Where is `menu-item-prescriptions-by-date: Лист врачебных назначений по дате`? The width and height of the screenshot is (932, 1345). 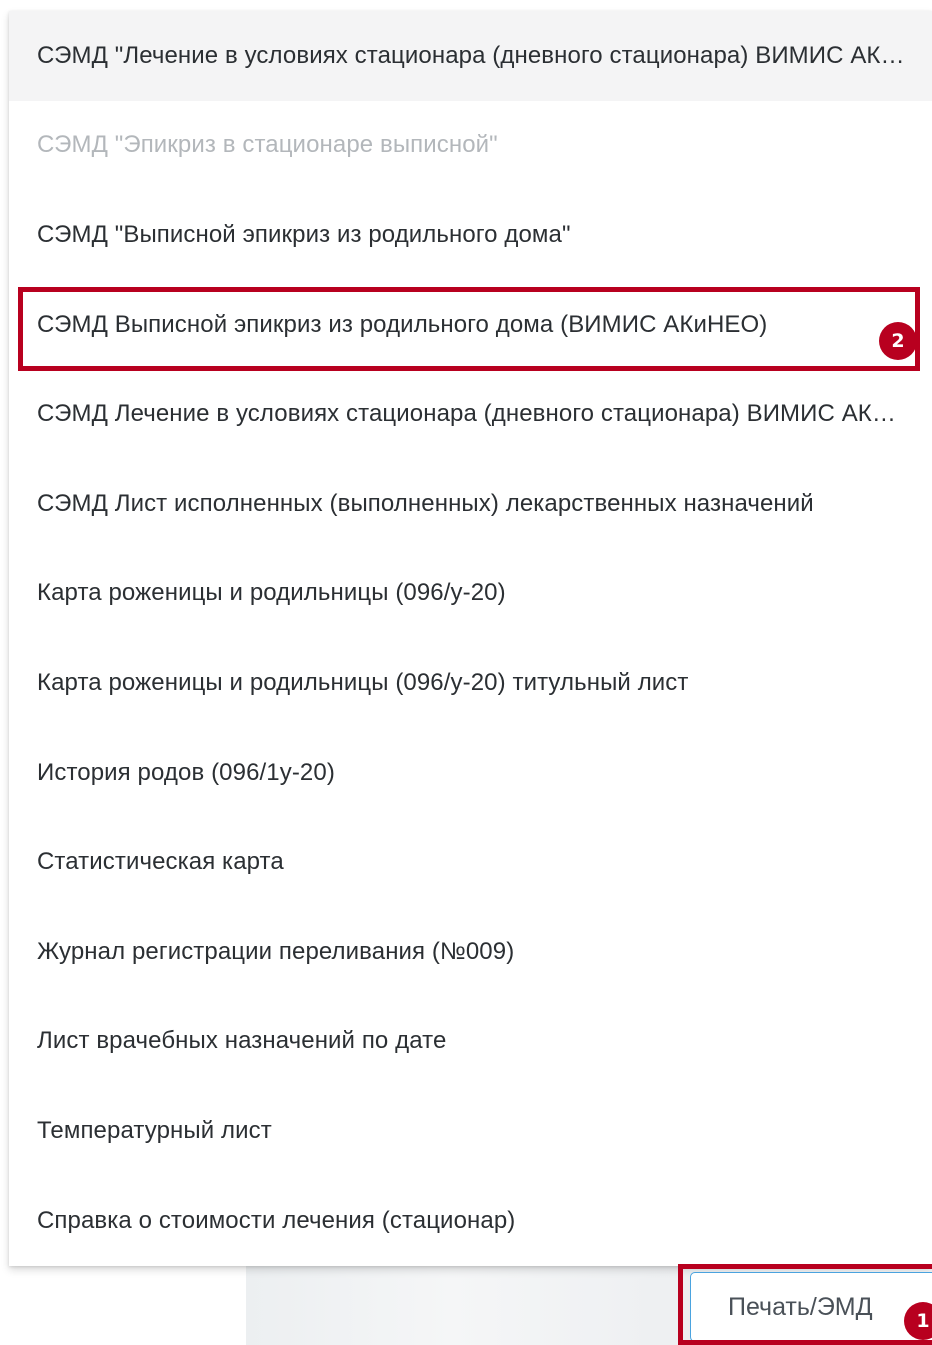 menu-item-prescriptions-by-date: Лист врачебных назначений по дате is located at coordinates (470, 1042).